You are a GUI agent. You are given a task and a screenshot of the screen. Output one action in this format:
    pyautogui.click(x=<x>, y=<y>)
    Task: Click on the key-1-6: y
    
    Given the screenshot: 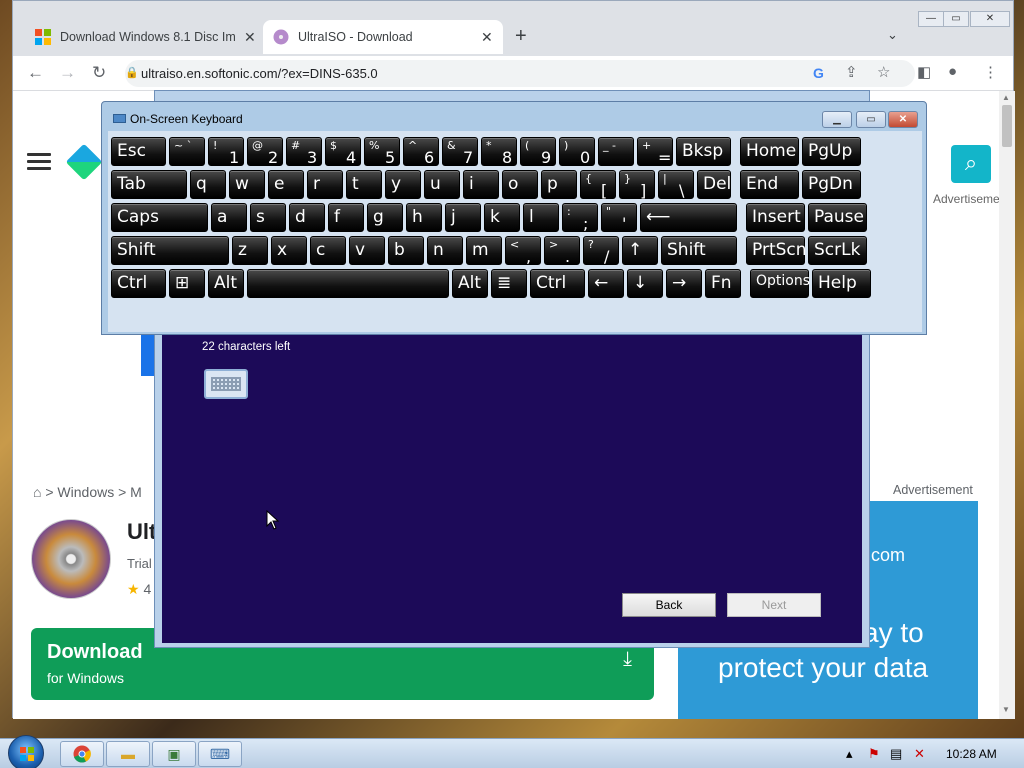 What is the action you would take?
    pyautogui.click(x=403, y=184)
    